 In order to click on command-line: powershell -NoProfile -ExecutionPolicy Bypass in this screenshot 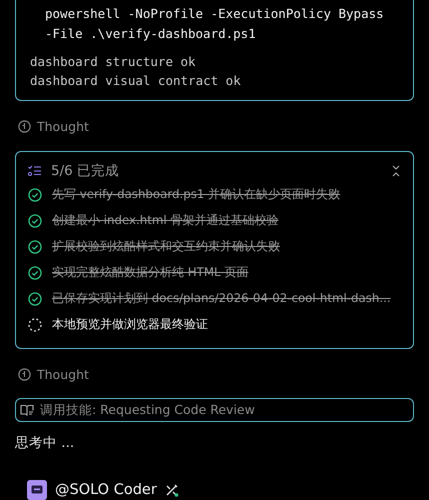, I will do `click(214, 14)`.